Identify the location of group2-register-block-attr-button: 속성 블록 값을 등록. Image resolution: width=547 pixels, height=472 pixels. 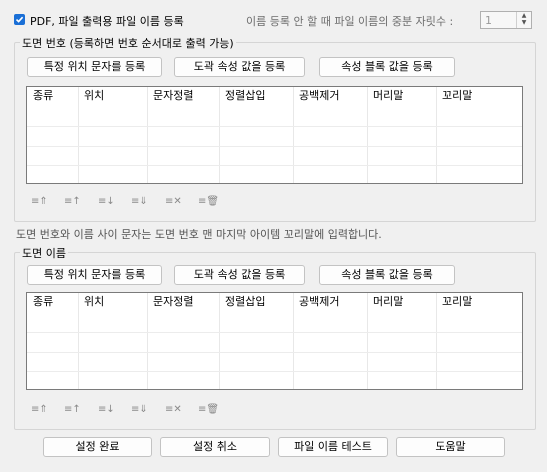
(387, 275).